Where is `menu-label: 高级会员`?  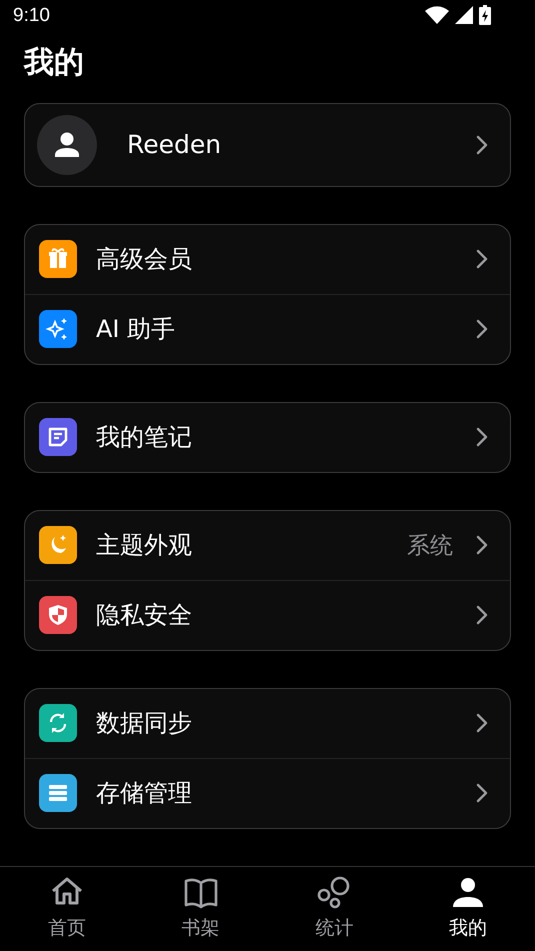 menu-label: 高级会员 is located at coordinates (144, 260).